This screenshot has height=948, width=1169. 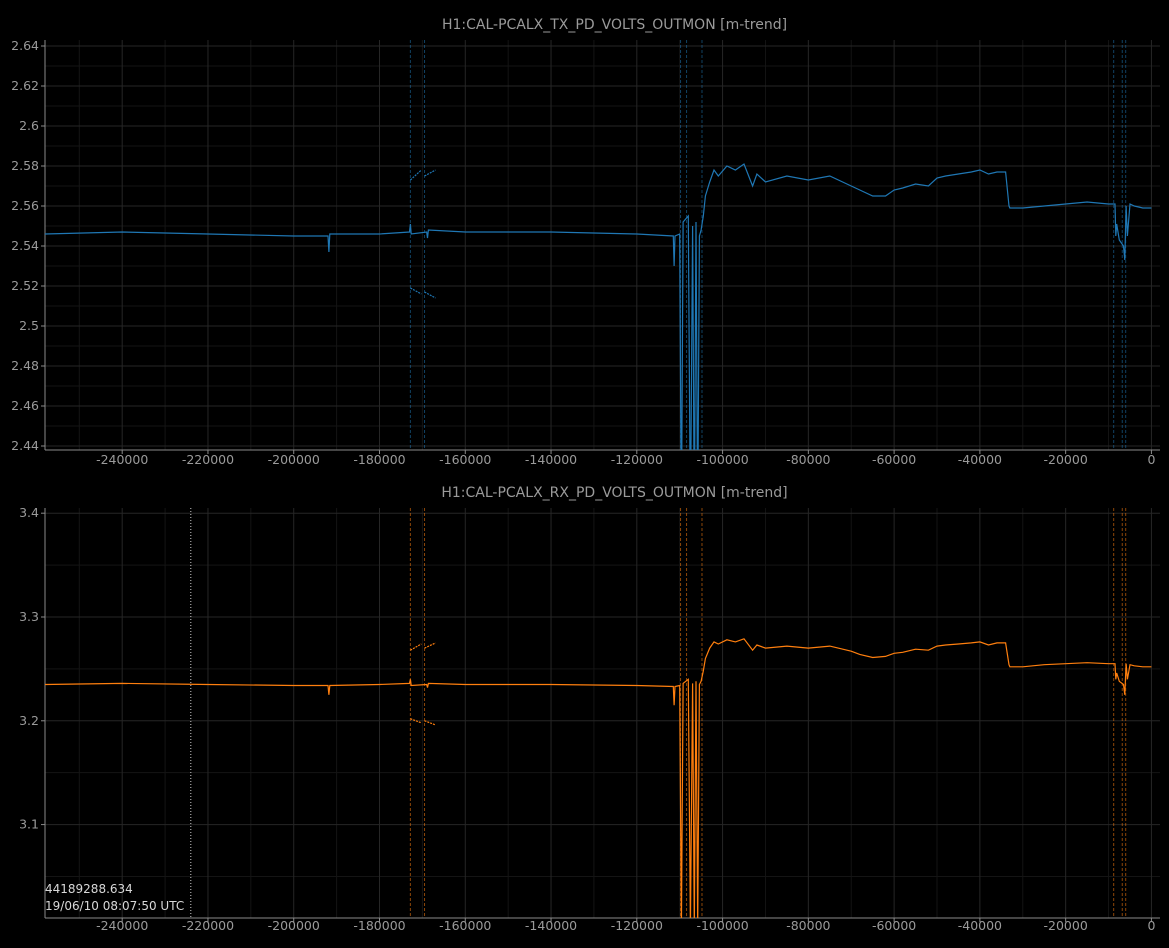 I want to click on y-tick-label: 2.48, so click(x=25, y=365).